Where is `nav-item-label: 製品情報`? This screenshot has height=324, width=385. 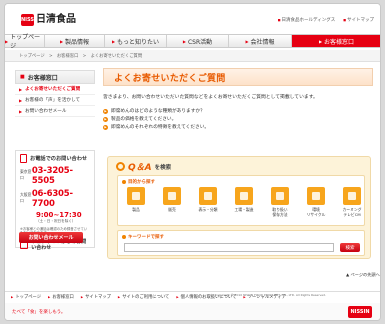
nav-item-label: 製品情報 is located at coordinates (77, 42).